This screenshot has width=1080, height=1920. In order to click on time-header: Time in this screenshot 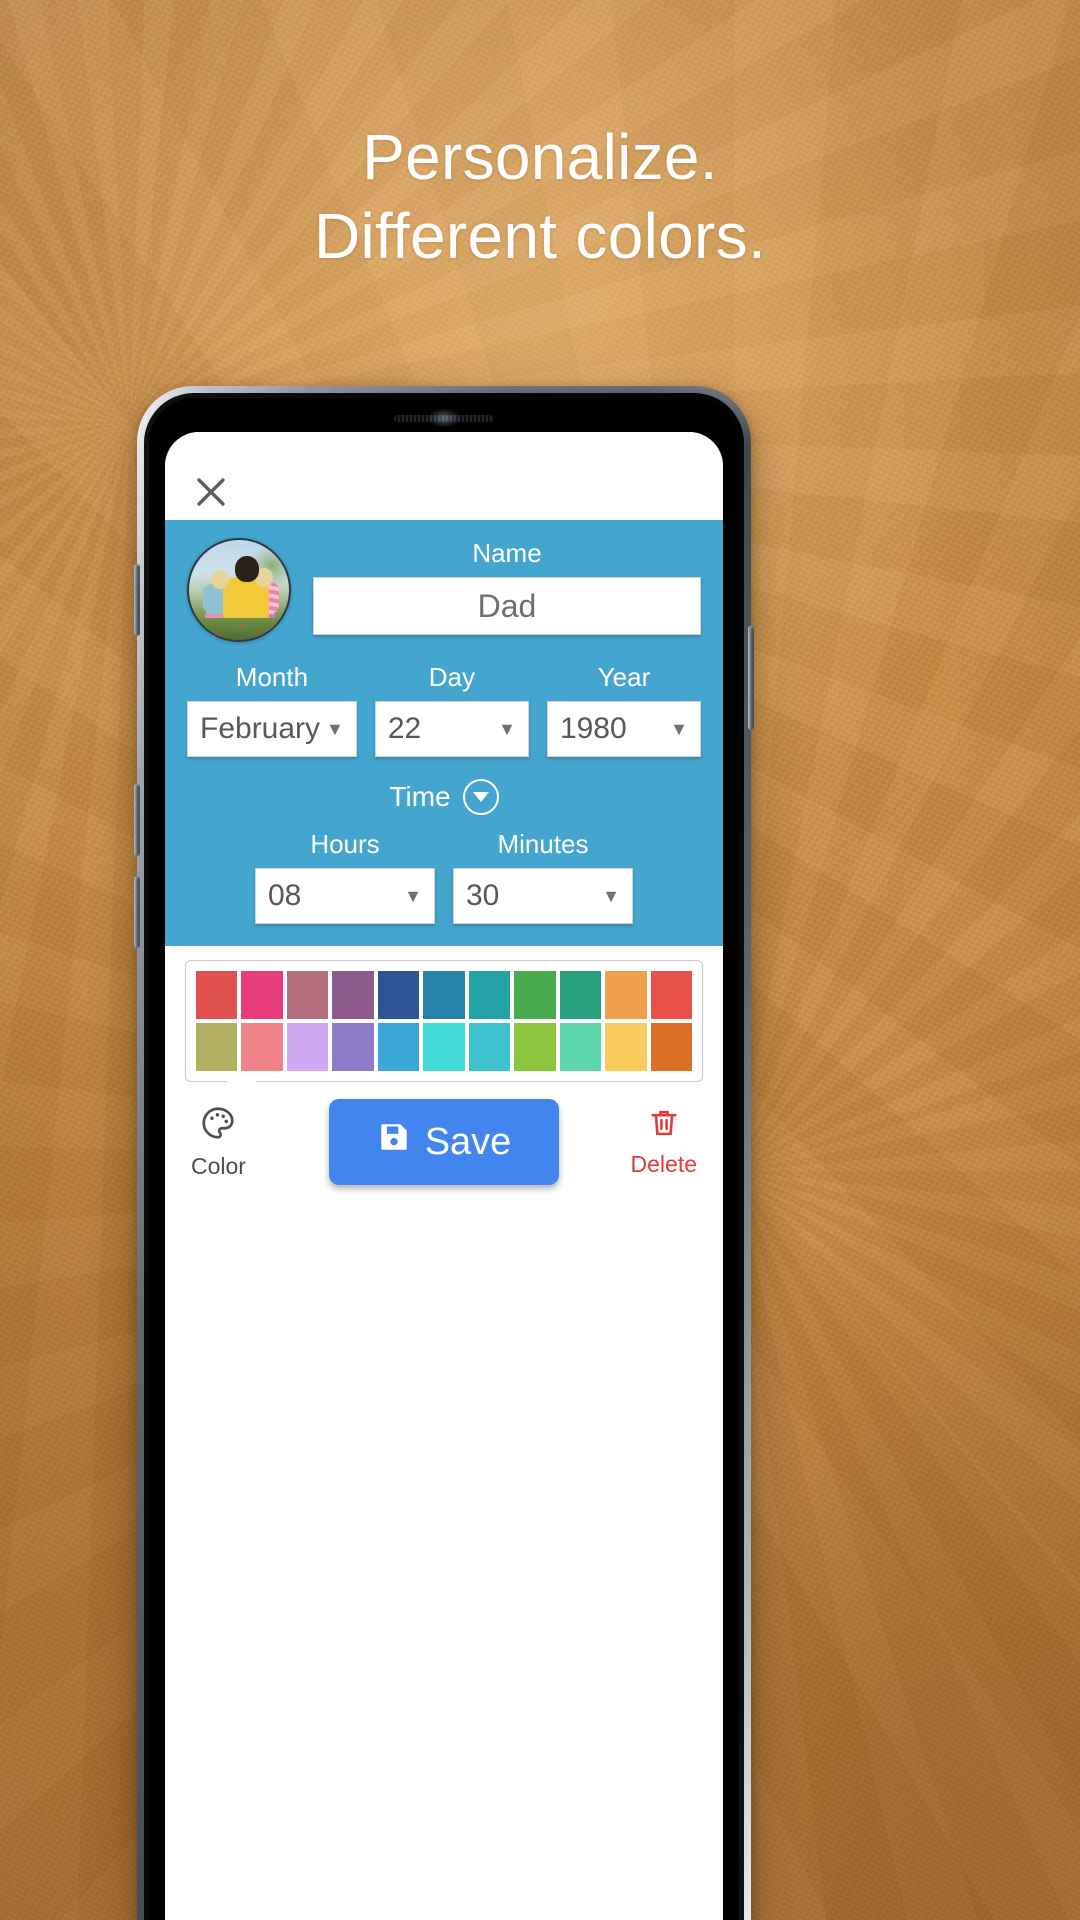, I will do `click(444, 797)`.